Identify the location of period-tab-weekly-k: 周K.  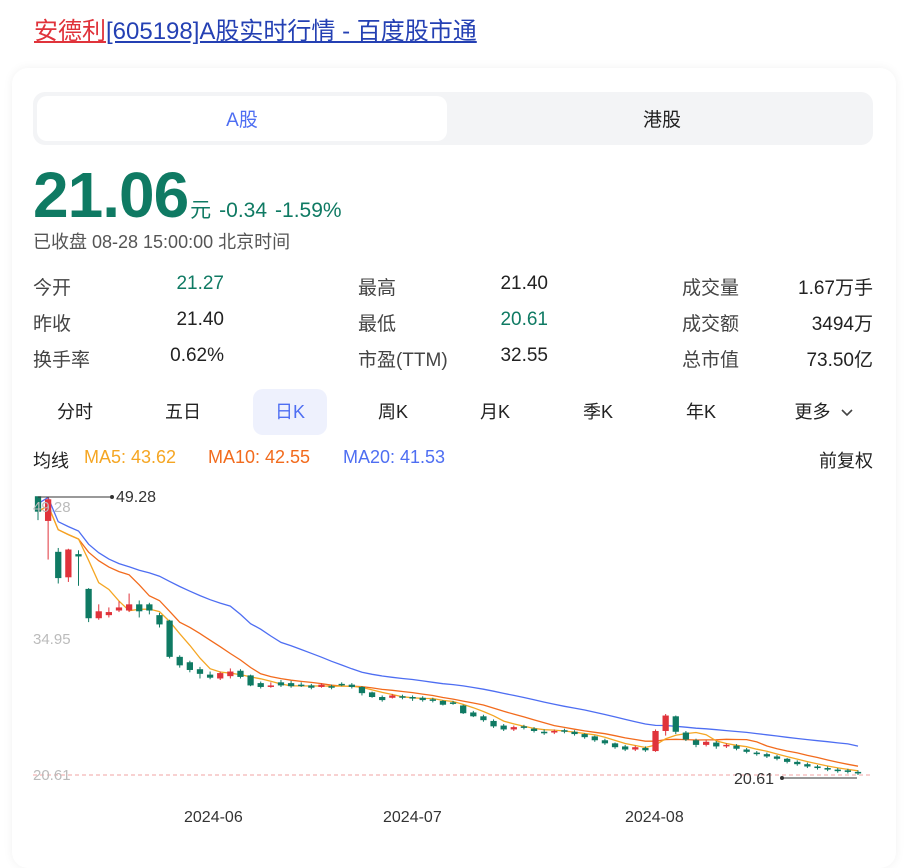
(393, 412).